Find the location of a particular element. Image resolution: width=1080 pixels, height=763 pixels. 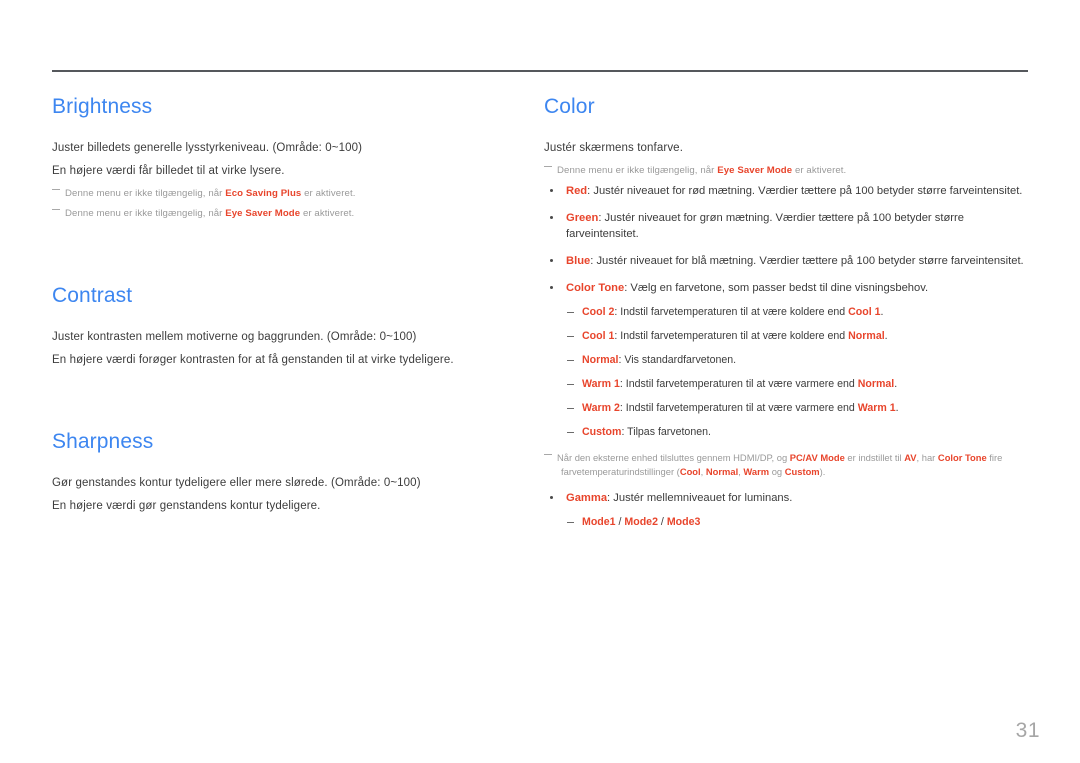

body-line: Justér skærmens tonfarve. is located at coordinates (614, 148).